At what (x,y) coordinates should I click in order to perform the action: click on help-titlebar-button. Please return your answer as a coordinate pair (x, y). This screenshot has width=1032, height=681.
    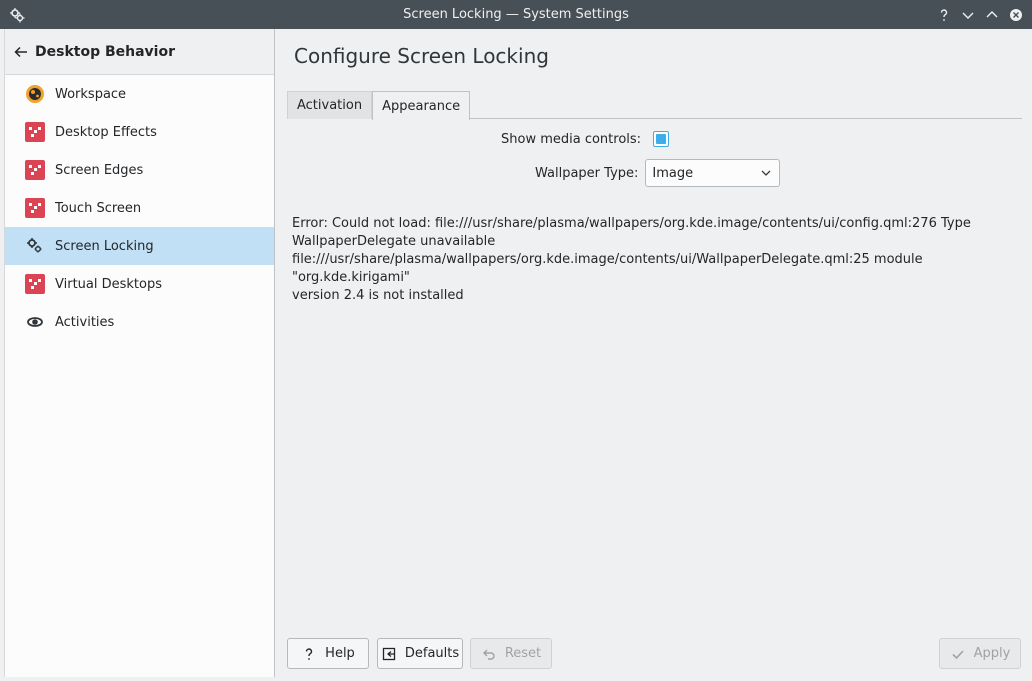
    Looking at the image, I should click on (944, 15).